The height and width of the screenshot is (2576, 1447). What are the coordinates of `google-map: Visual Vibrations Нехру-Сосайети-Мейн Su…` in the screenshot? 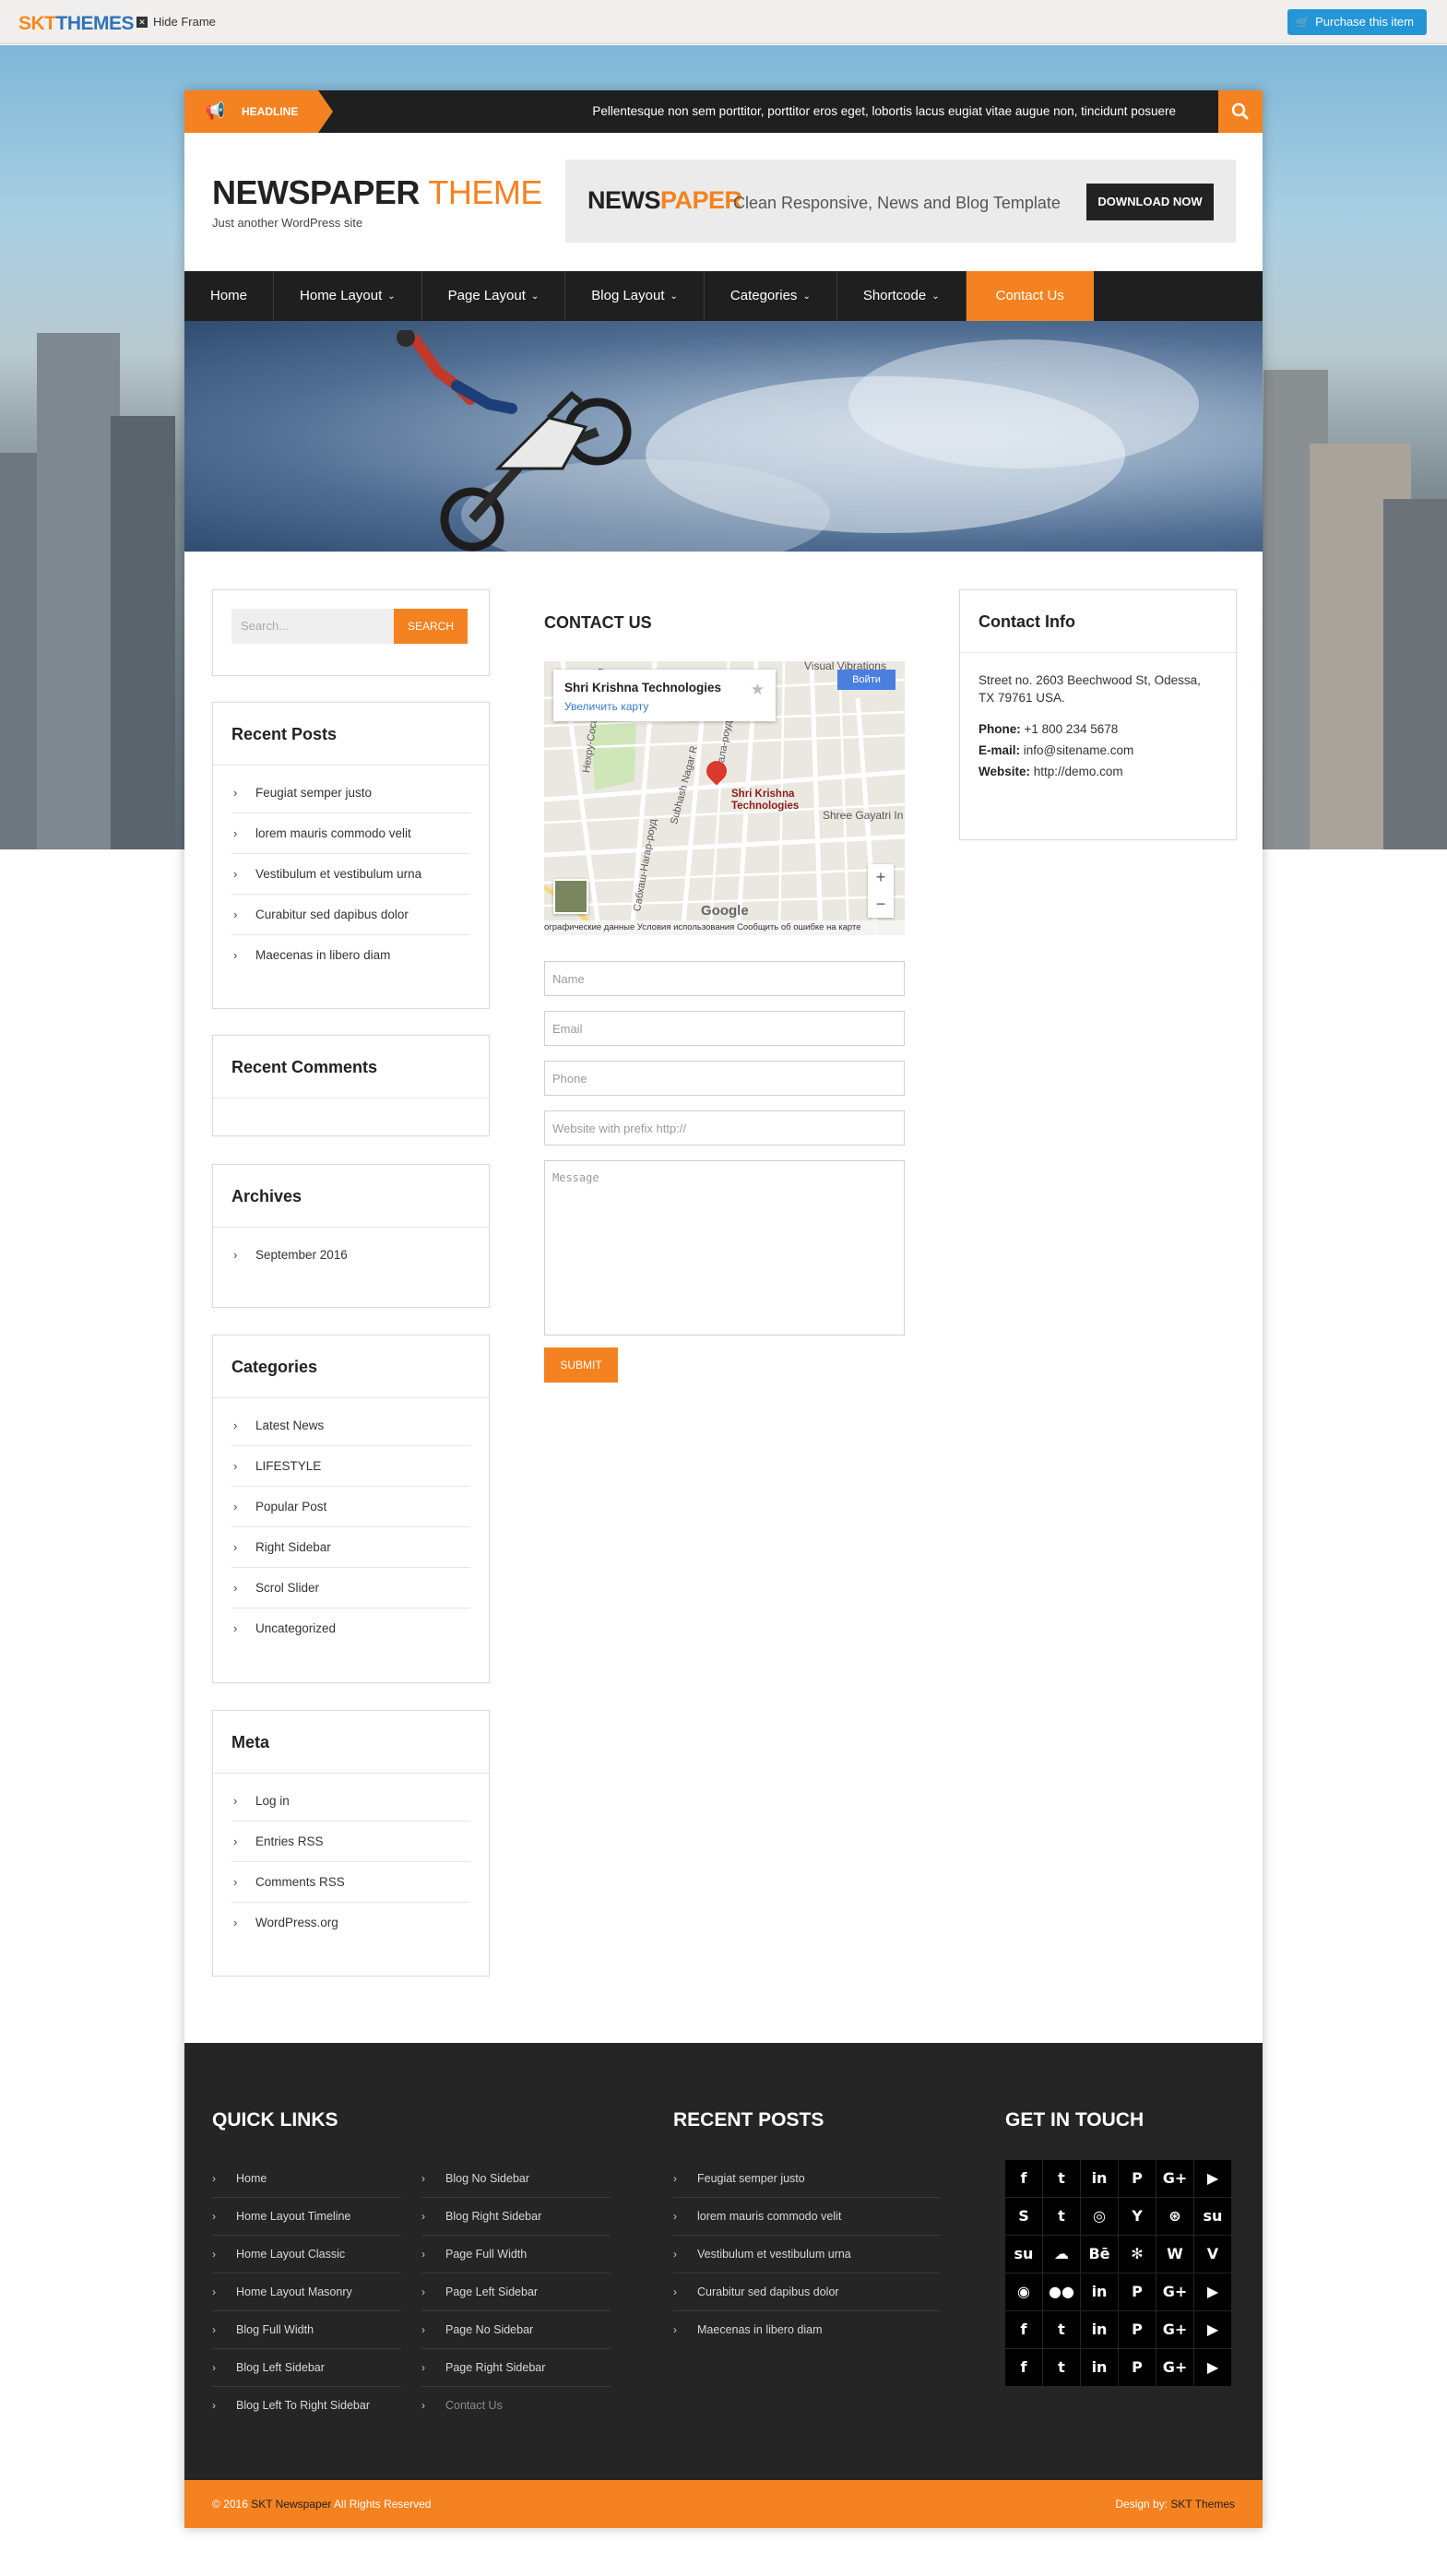 It's located at (724, 798).